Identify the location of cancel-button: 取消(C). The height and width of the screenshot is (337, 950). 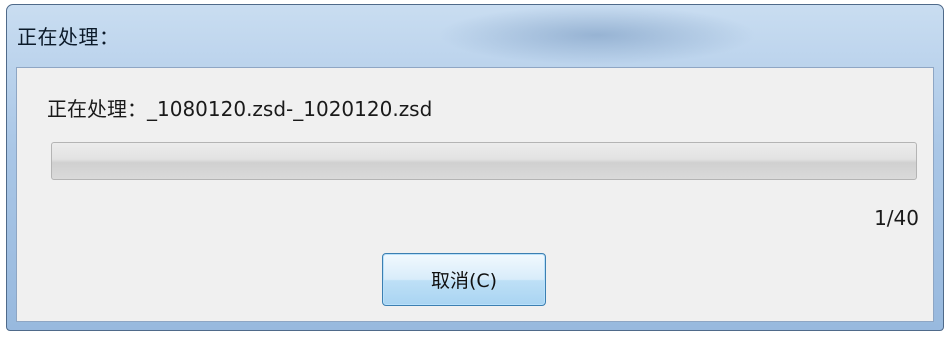
(464, 279).